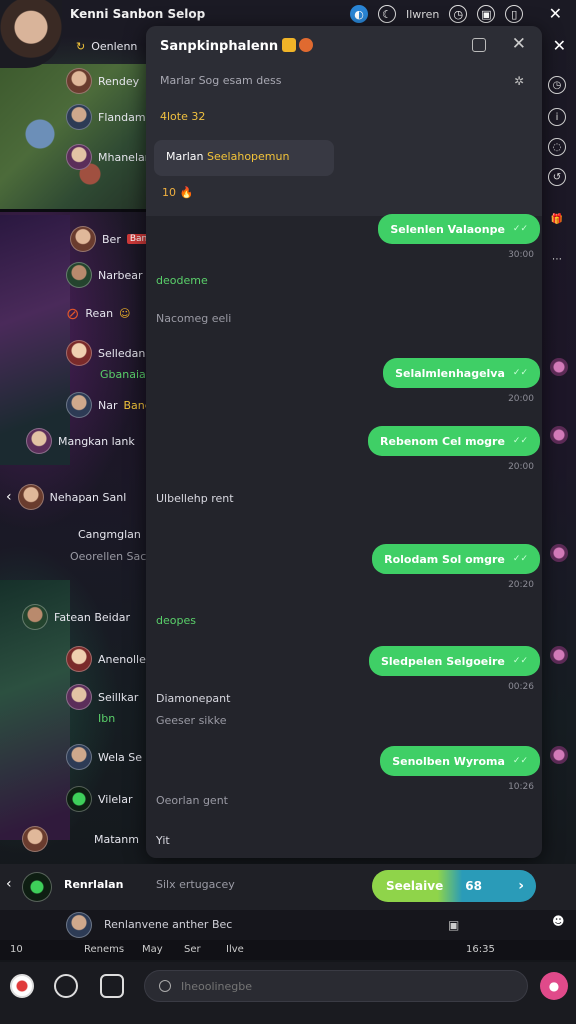 The width and height of the screenshot is (576, 1024). Describe the element at coordinates (359, 14) in the screenshot. I see `browser-icon: ◐` at that location.